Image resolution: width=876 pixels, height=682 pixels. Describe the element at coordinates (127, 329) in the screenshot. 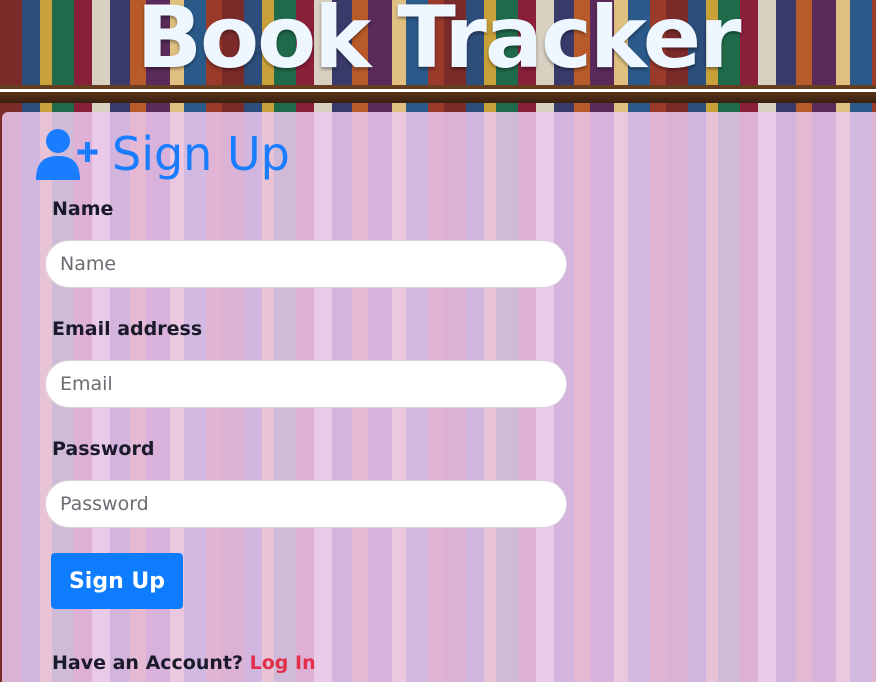

I see `email-label: Email address` at that location.